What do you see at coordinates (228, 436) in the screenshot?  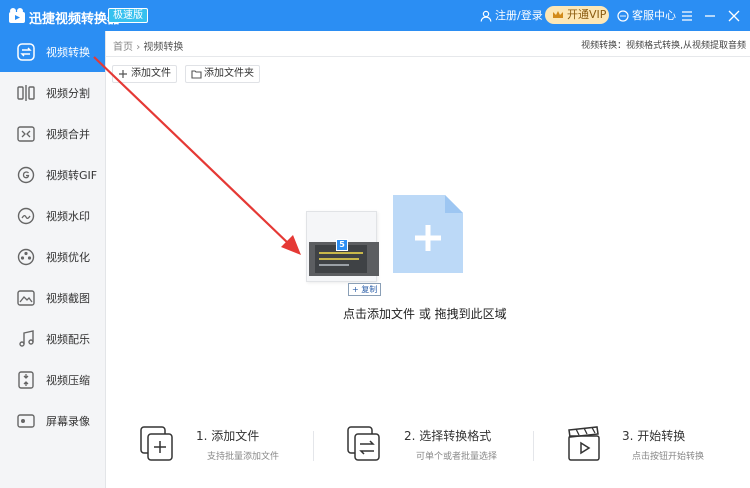 I see `step-1-title: 1. 添加文件` at bounding box center [228, 436].